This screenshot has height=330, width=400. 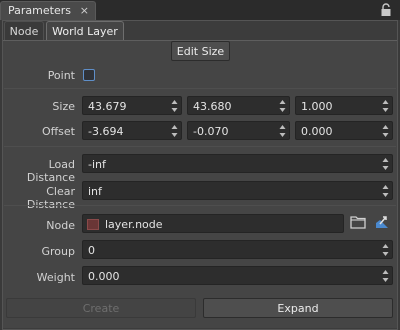 I want to click on offset-y-field: -0.070, so click(x=238, y=130).